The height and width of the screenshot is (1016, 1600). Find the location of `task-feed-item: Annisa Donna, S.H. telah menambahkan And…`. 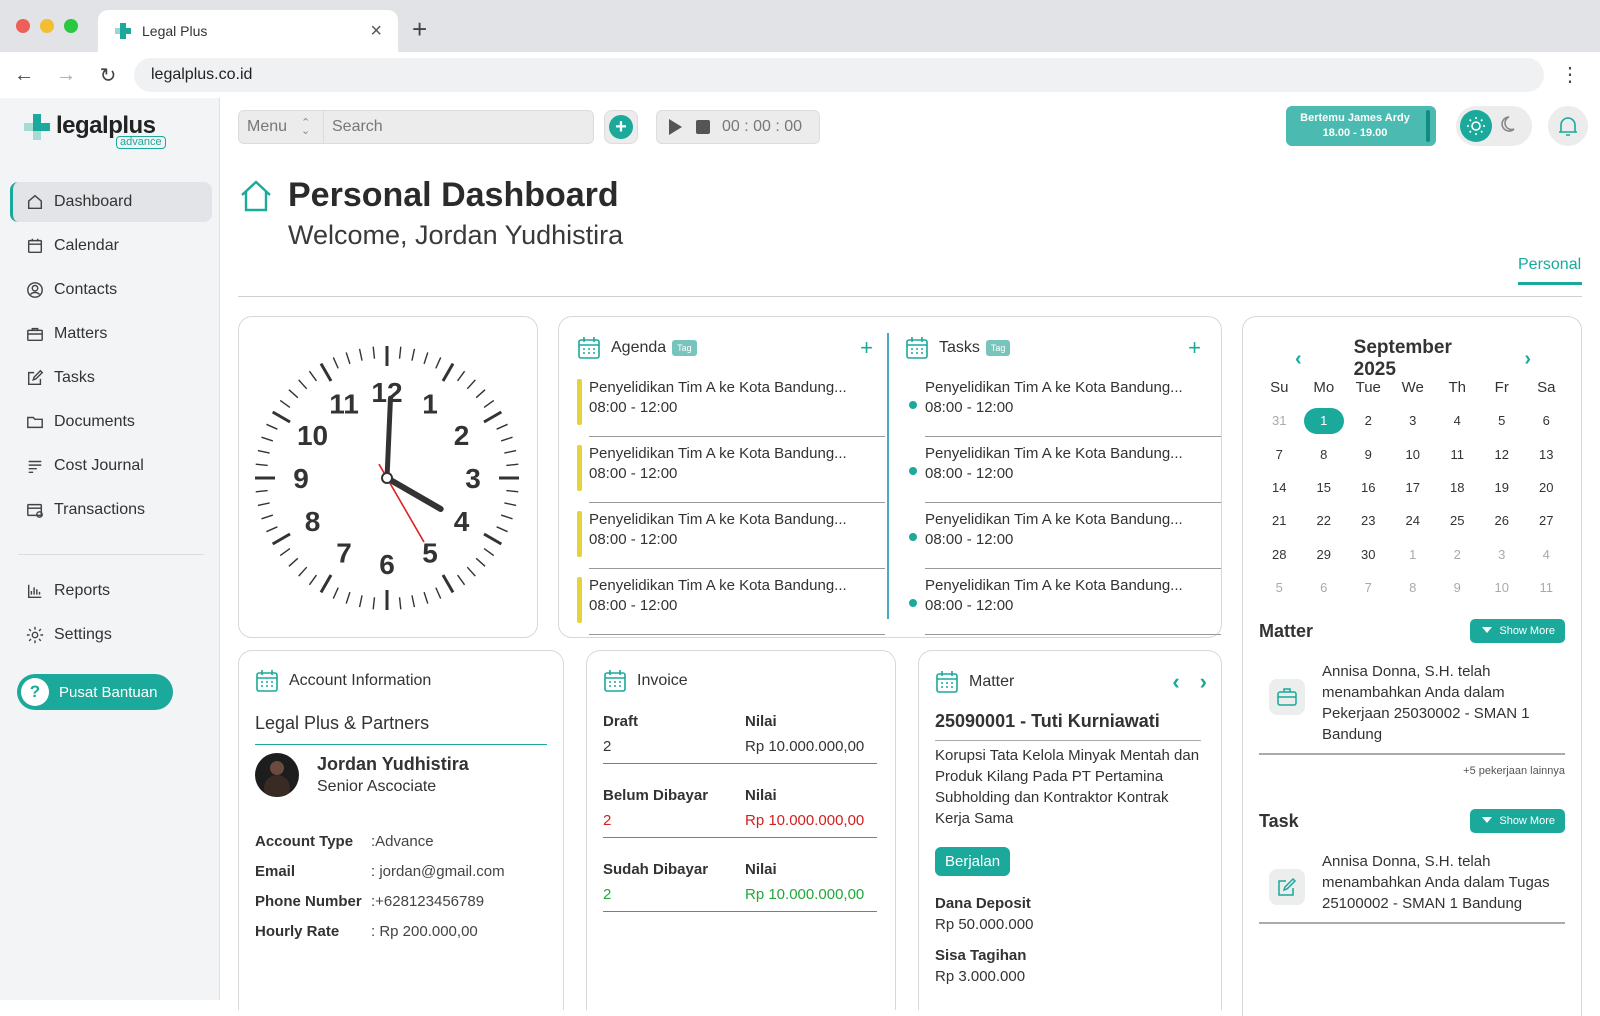

task-feed-item: Annisa Donna, S.H. telah menambahkan And… is located at coordinates (1412, 882).